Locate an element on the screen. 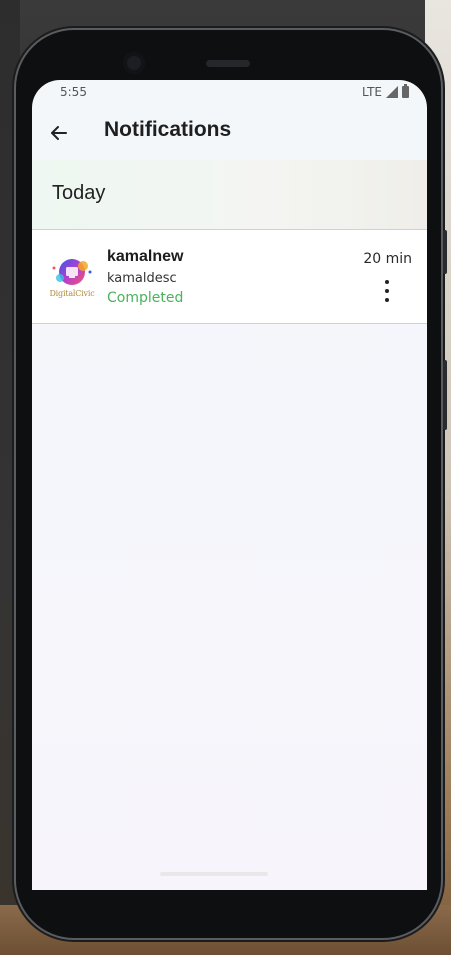  more-options-button is located at coordinates (387, 291).